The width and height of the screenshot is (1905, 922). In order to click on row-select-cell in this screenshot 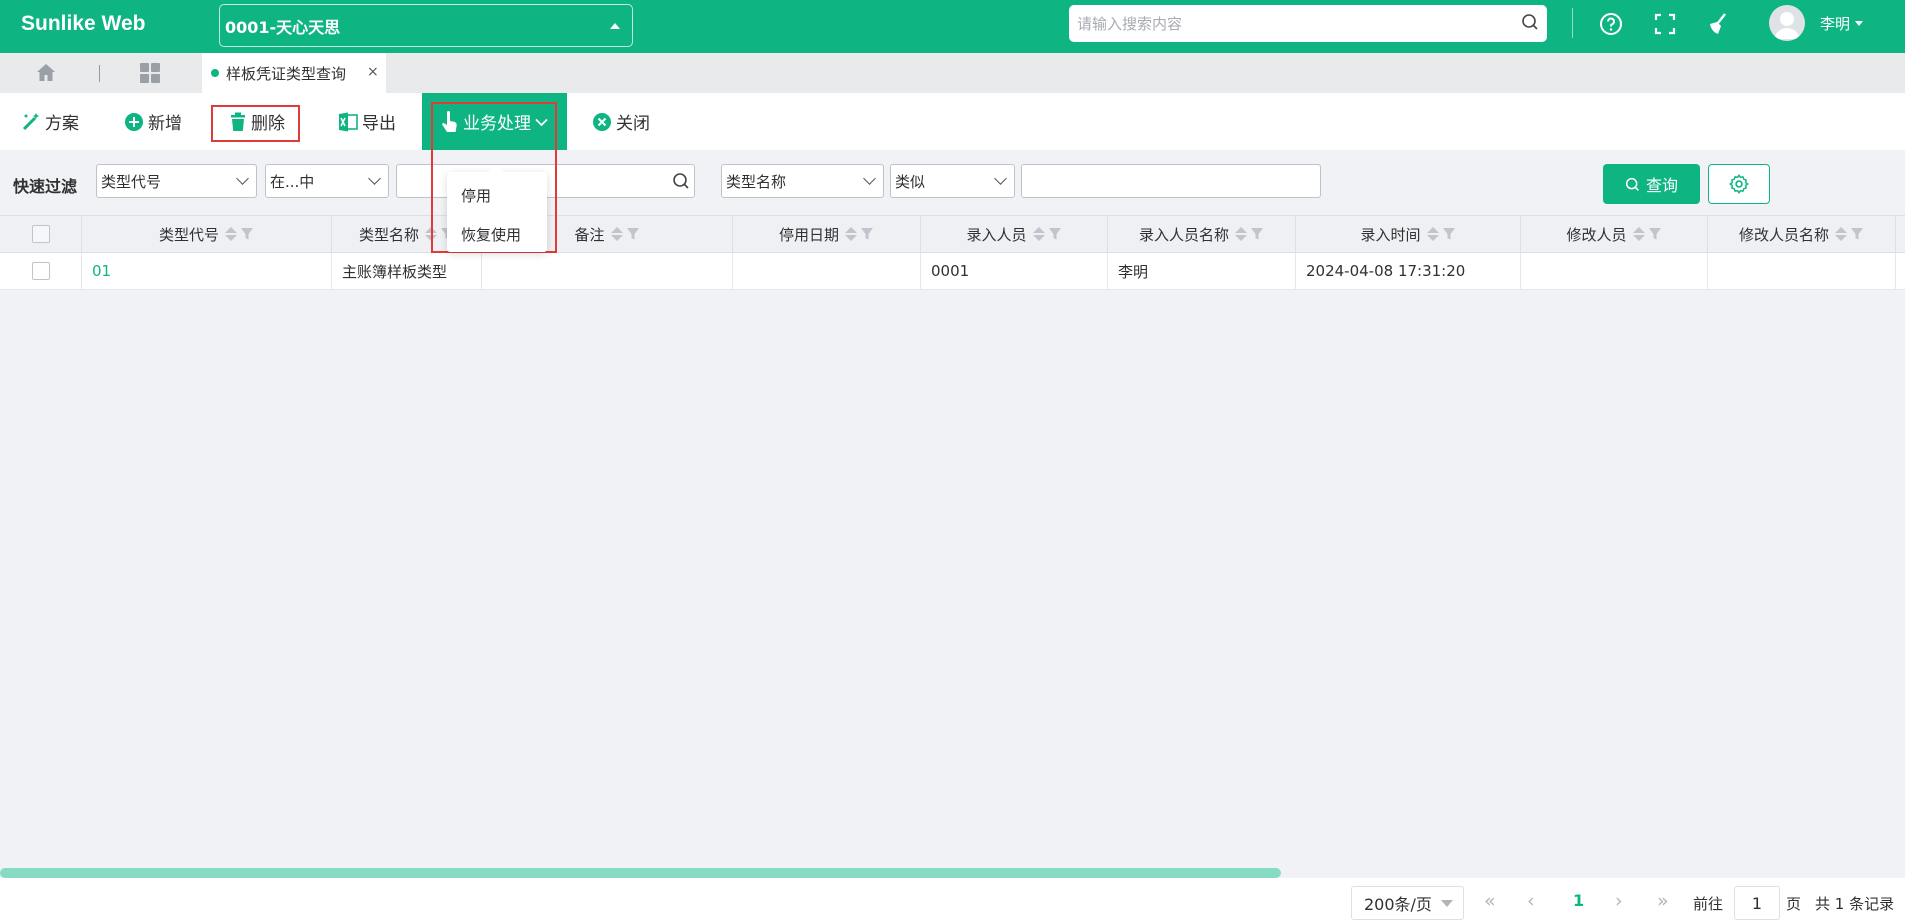, I will do `click(41, 271)`.